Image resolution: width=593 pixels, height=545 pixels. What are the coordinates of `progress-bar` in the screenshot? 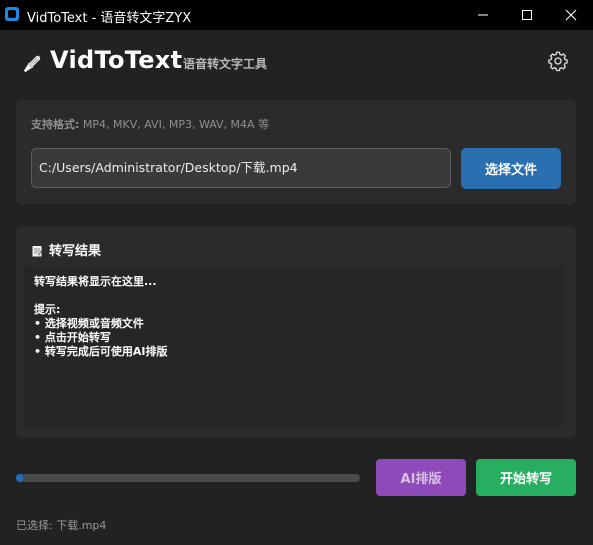 It's located at (188, 478).